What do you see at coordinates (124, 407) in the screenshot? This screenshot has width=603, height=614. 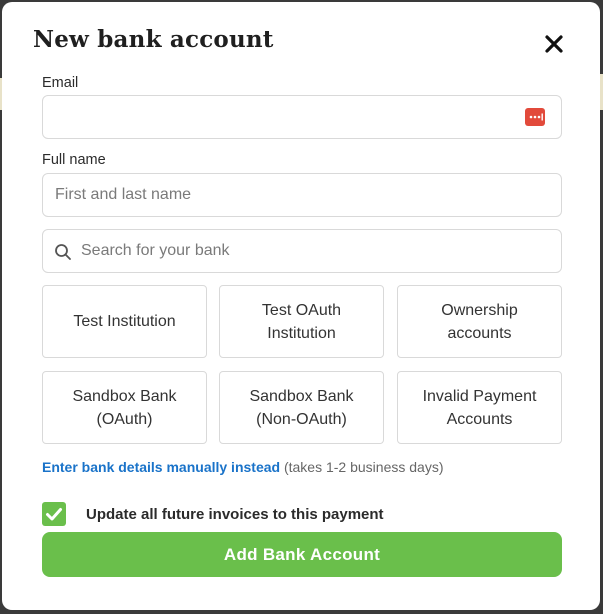 I see `bank-option-sandbox-bank-oauth: Sandbox Bank (OAuth)` at bounding box center [124, 407].